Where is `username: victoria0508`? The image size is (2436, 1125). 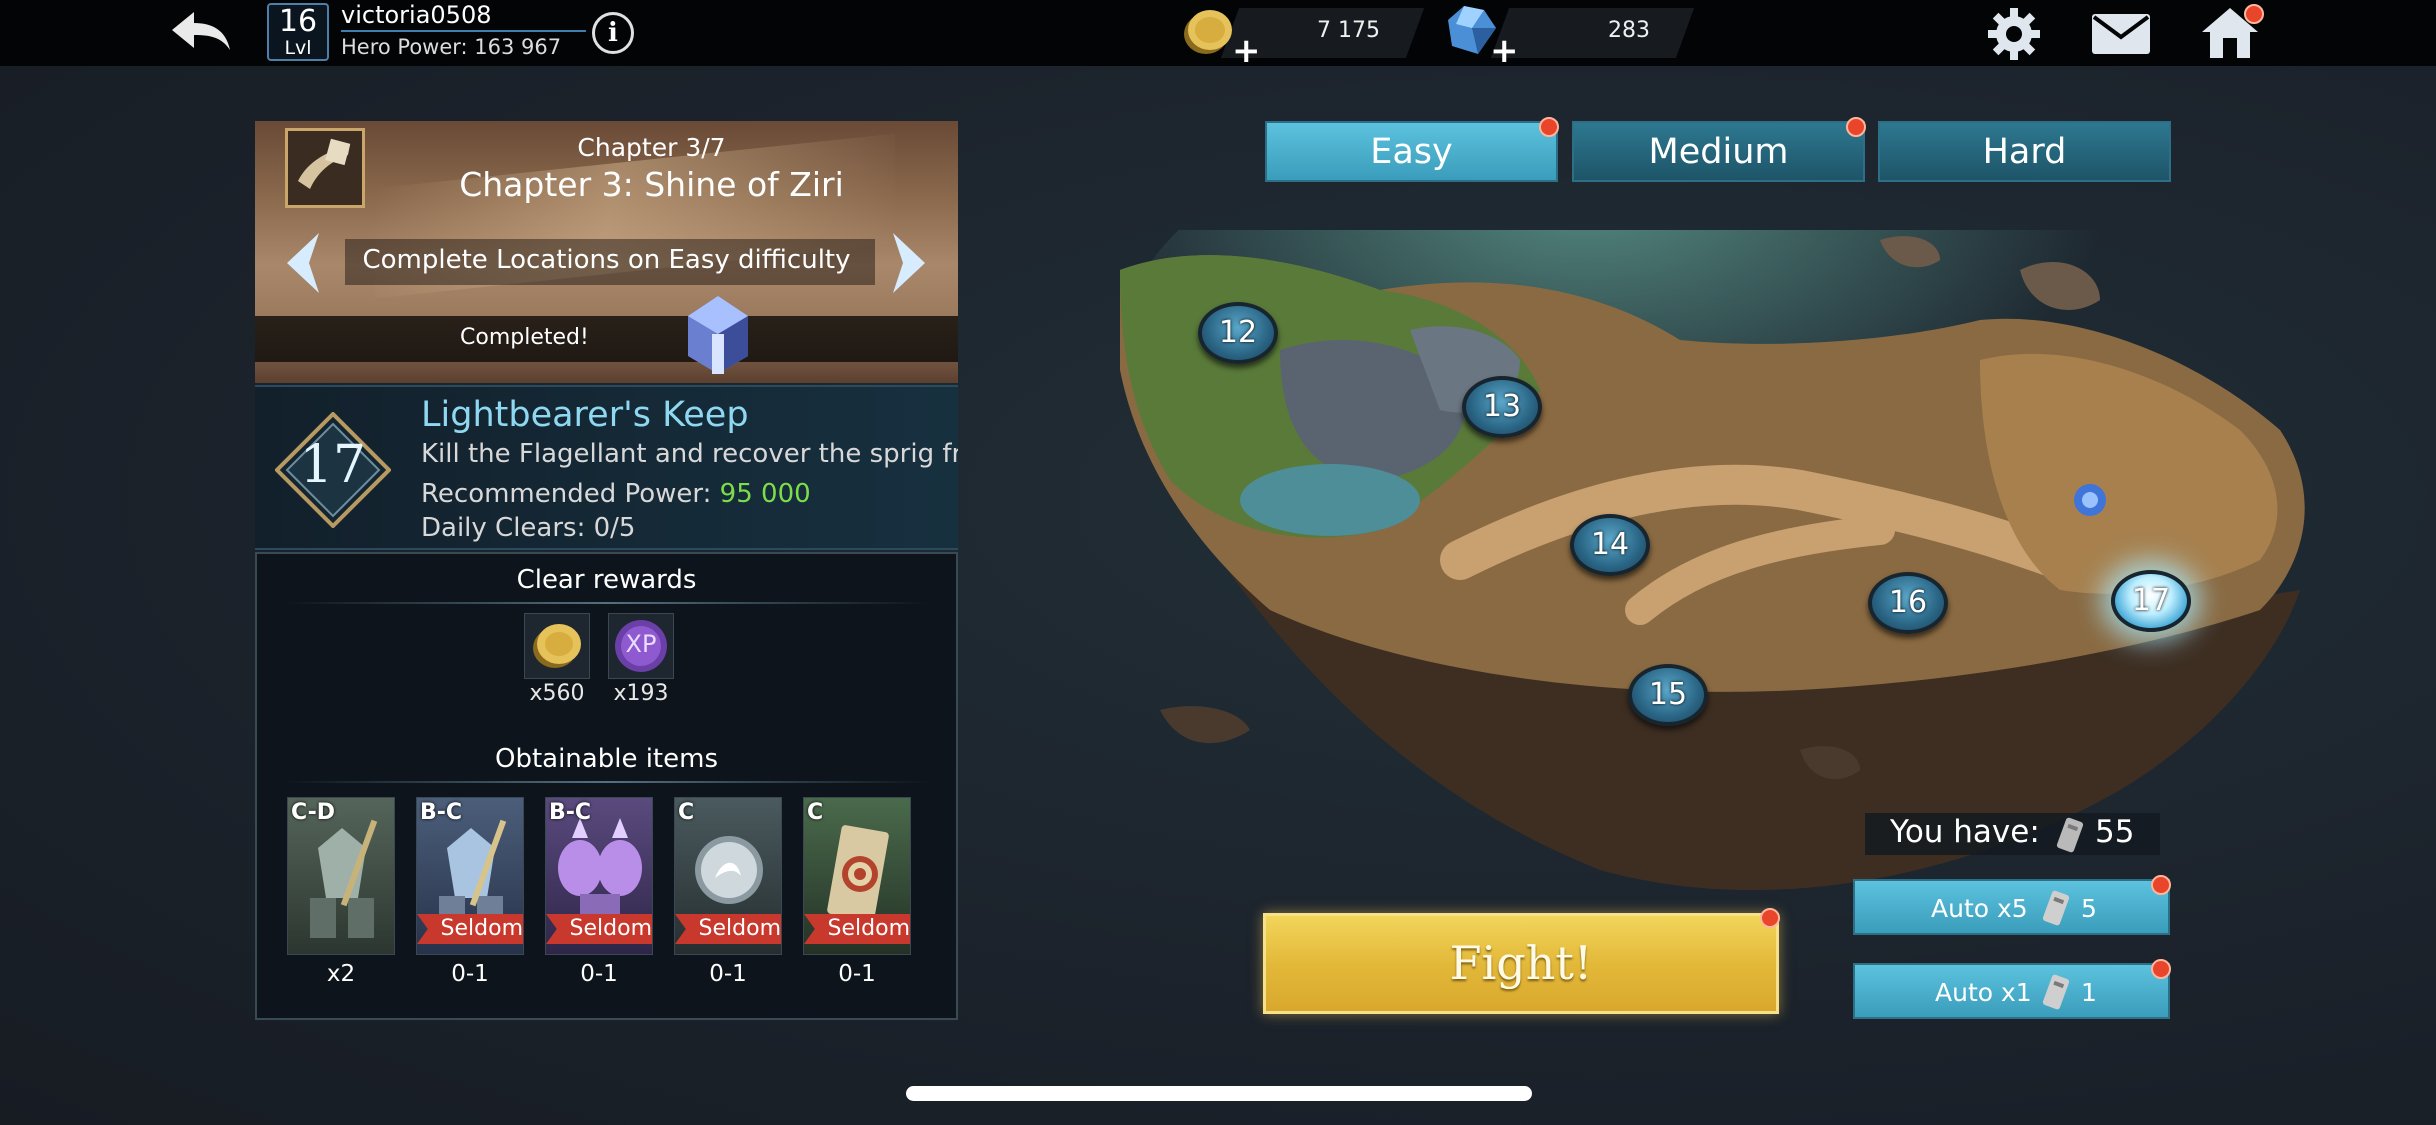 username: victoria0508 is located at coordinates (416, 15).